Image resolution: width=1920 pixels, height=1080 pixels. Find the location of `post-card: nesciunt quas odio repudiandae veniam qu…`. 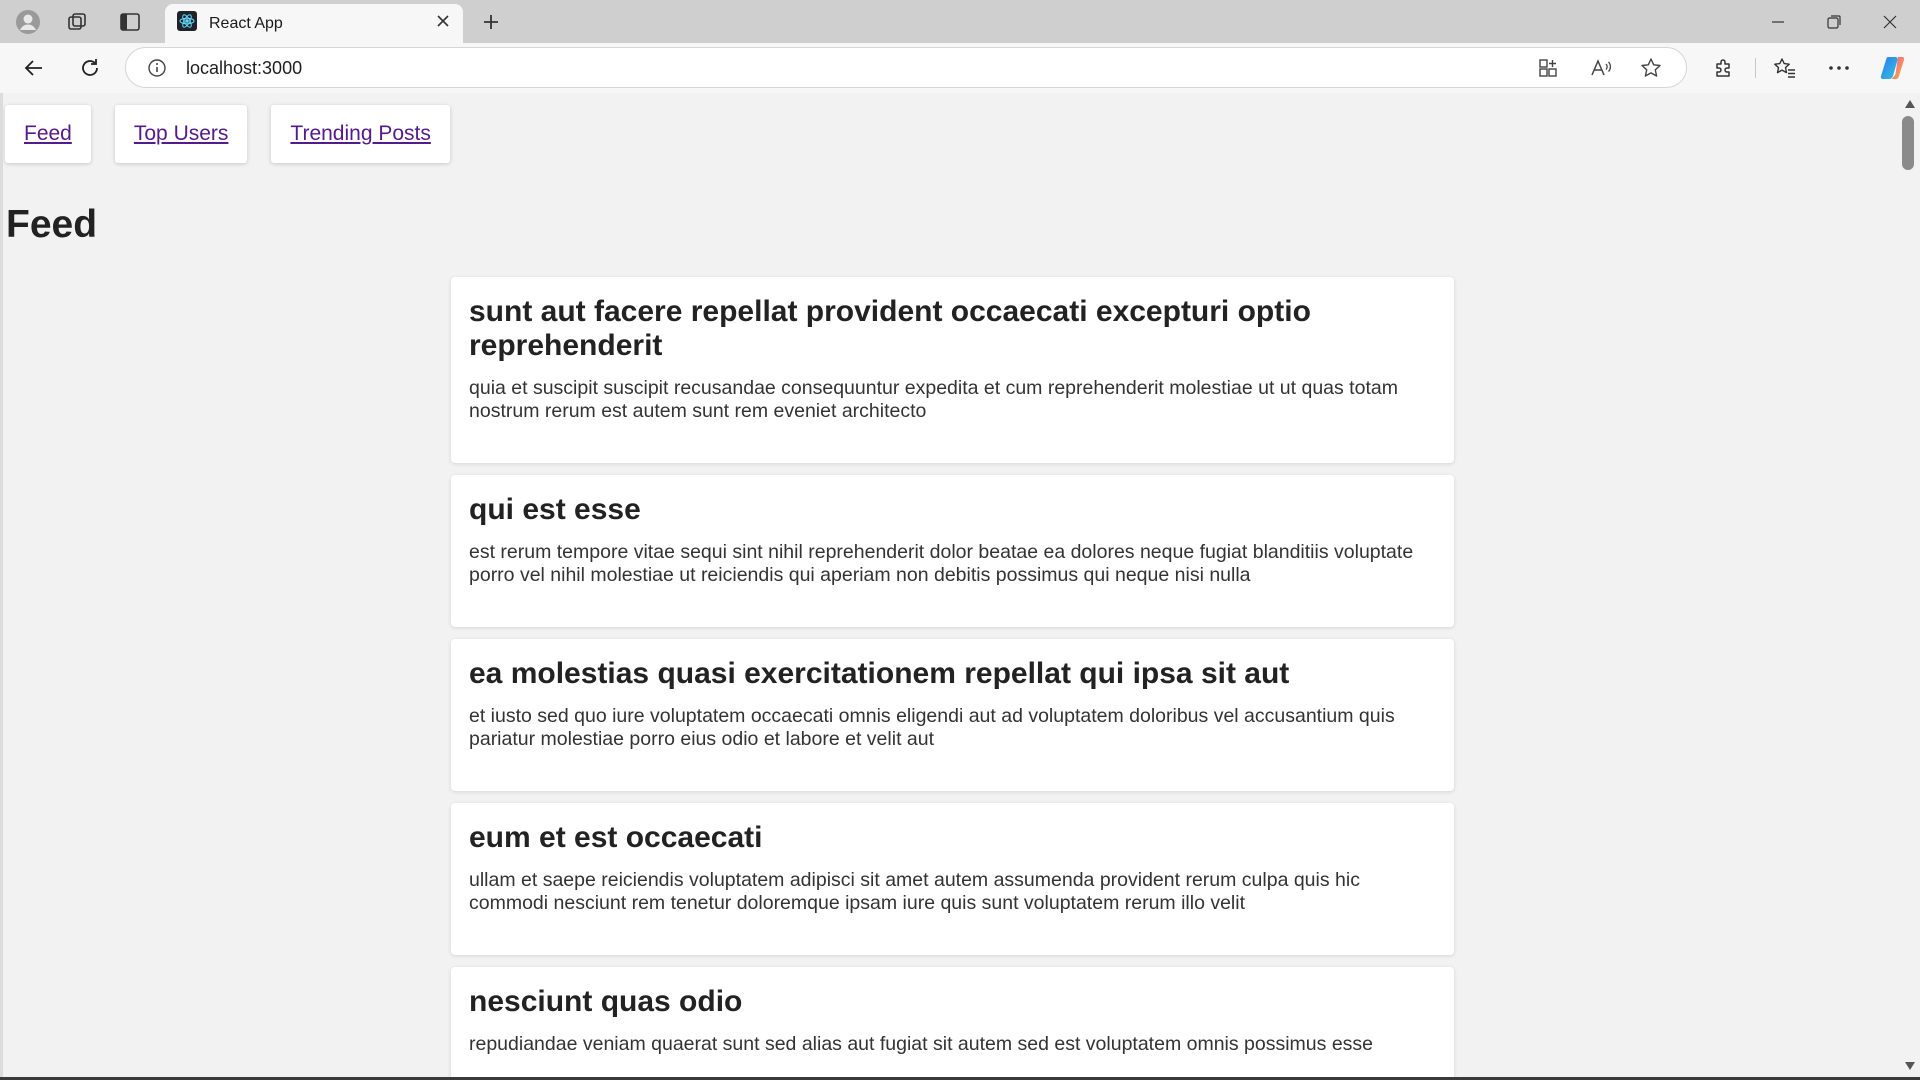

post-card: nesciunt quas odio repudiandae veniam qu… is located at coordinates (952, 1022).